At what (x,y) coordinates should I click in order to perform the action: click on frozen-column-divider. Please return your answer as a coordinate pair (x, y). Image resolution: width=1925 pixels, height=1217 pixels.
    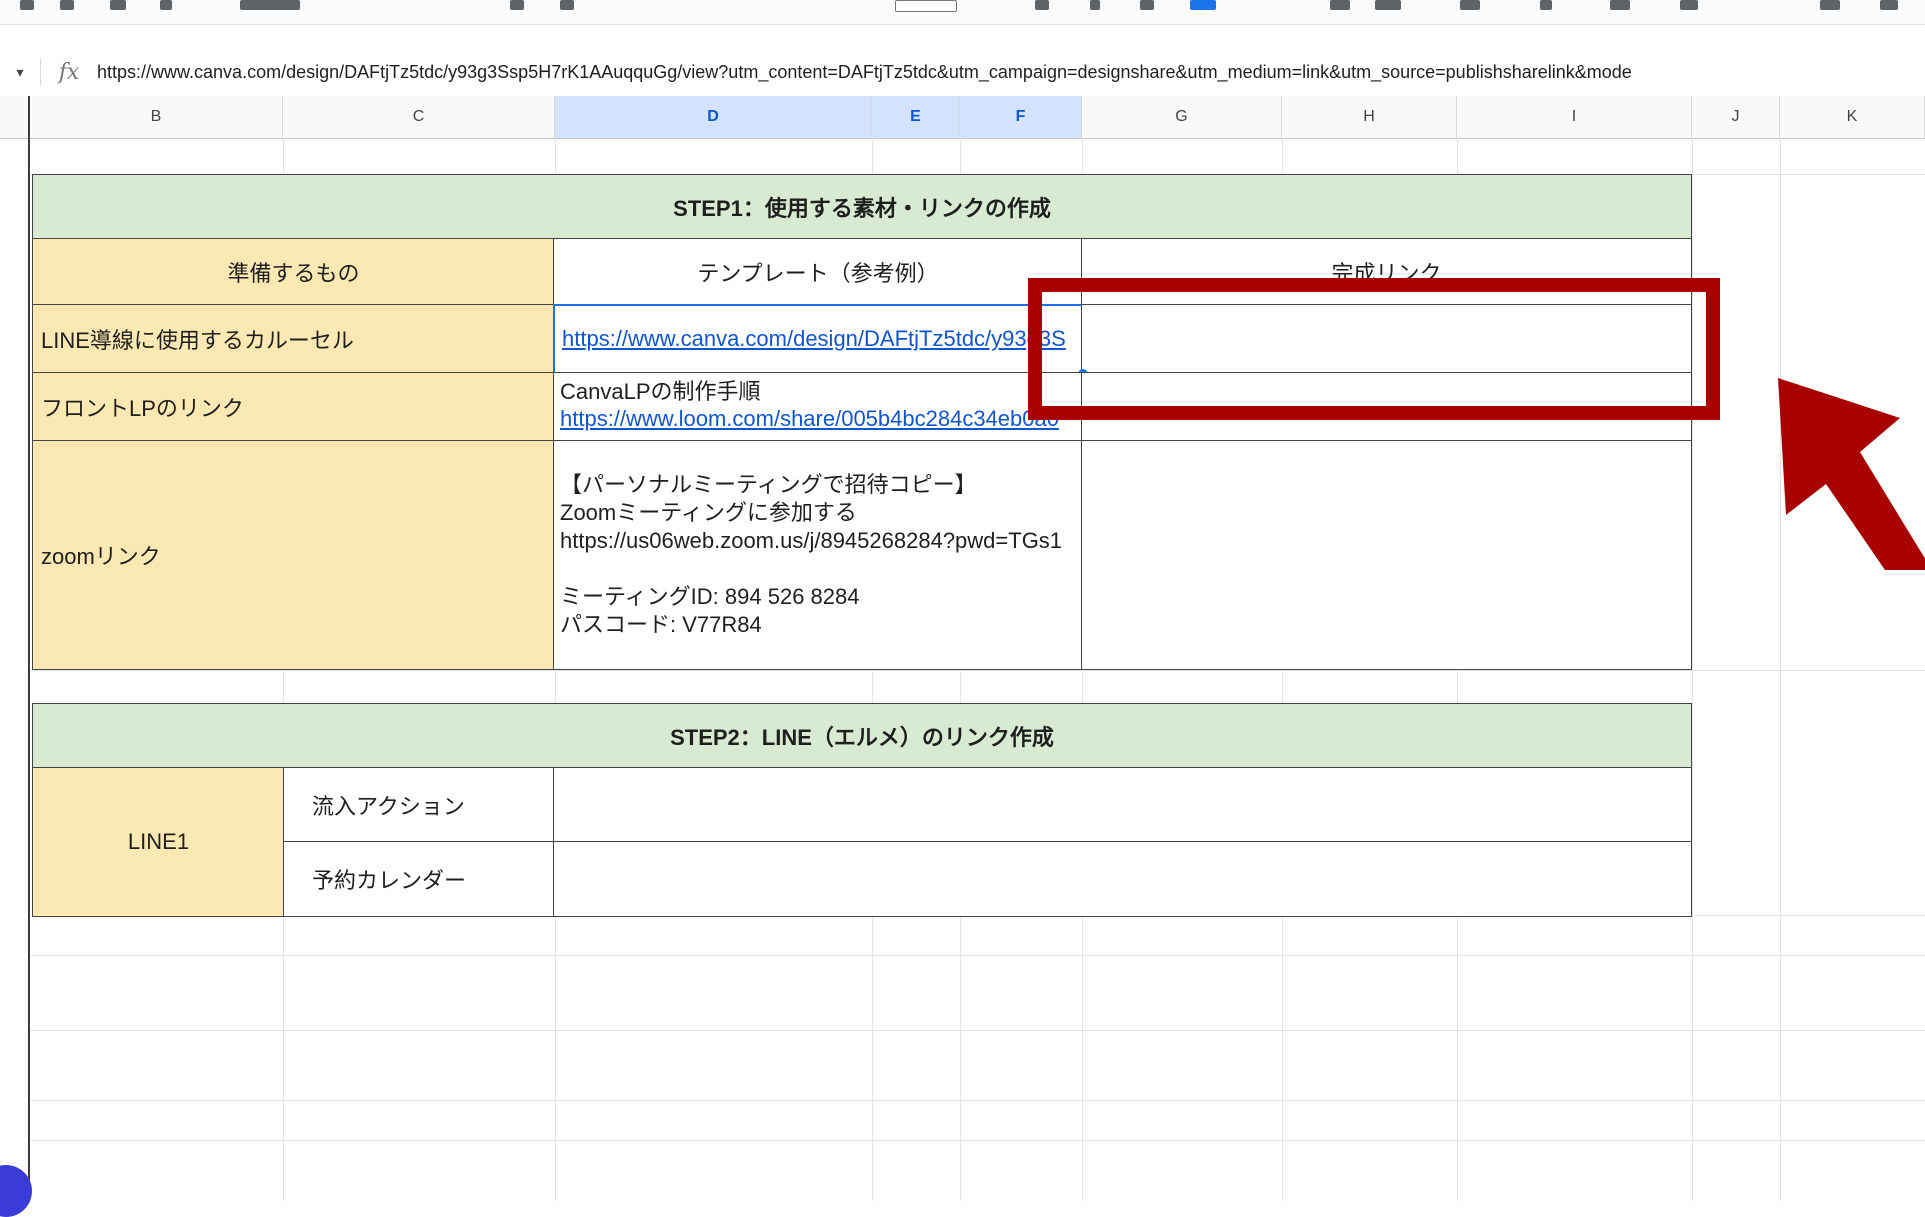
    Looking at the image, I should click on (29, 648).